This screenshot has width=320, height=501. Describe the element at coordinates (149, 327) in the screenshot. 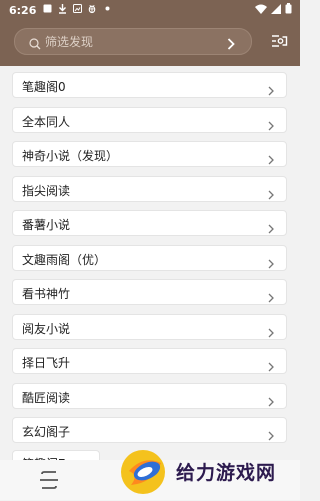

I see `list-item: 阅友小说` at that location.